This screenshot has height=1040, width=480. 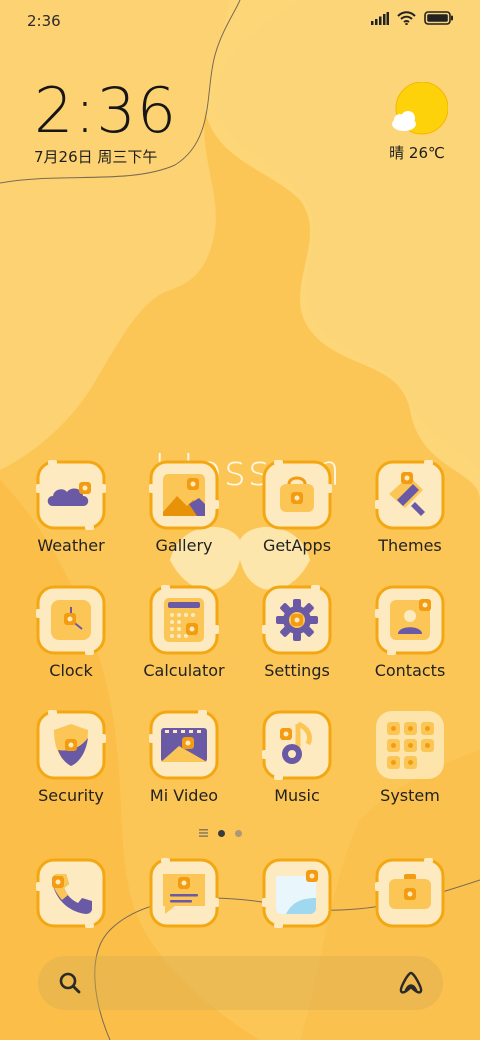 I want to click on calculator-icon, so click(x=184, y=620).